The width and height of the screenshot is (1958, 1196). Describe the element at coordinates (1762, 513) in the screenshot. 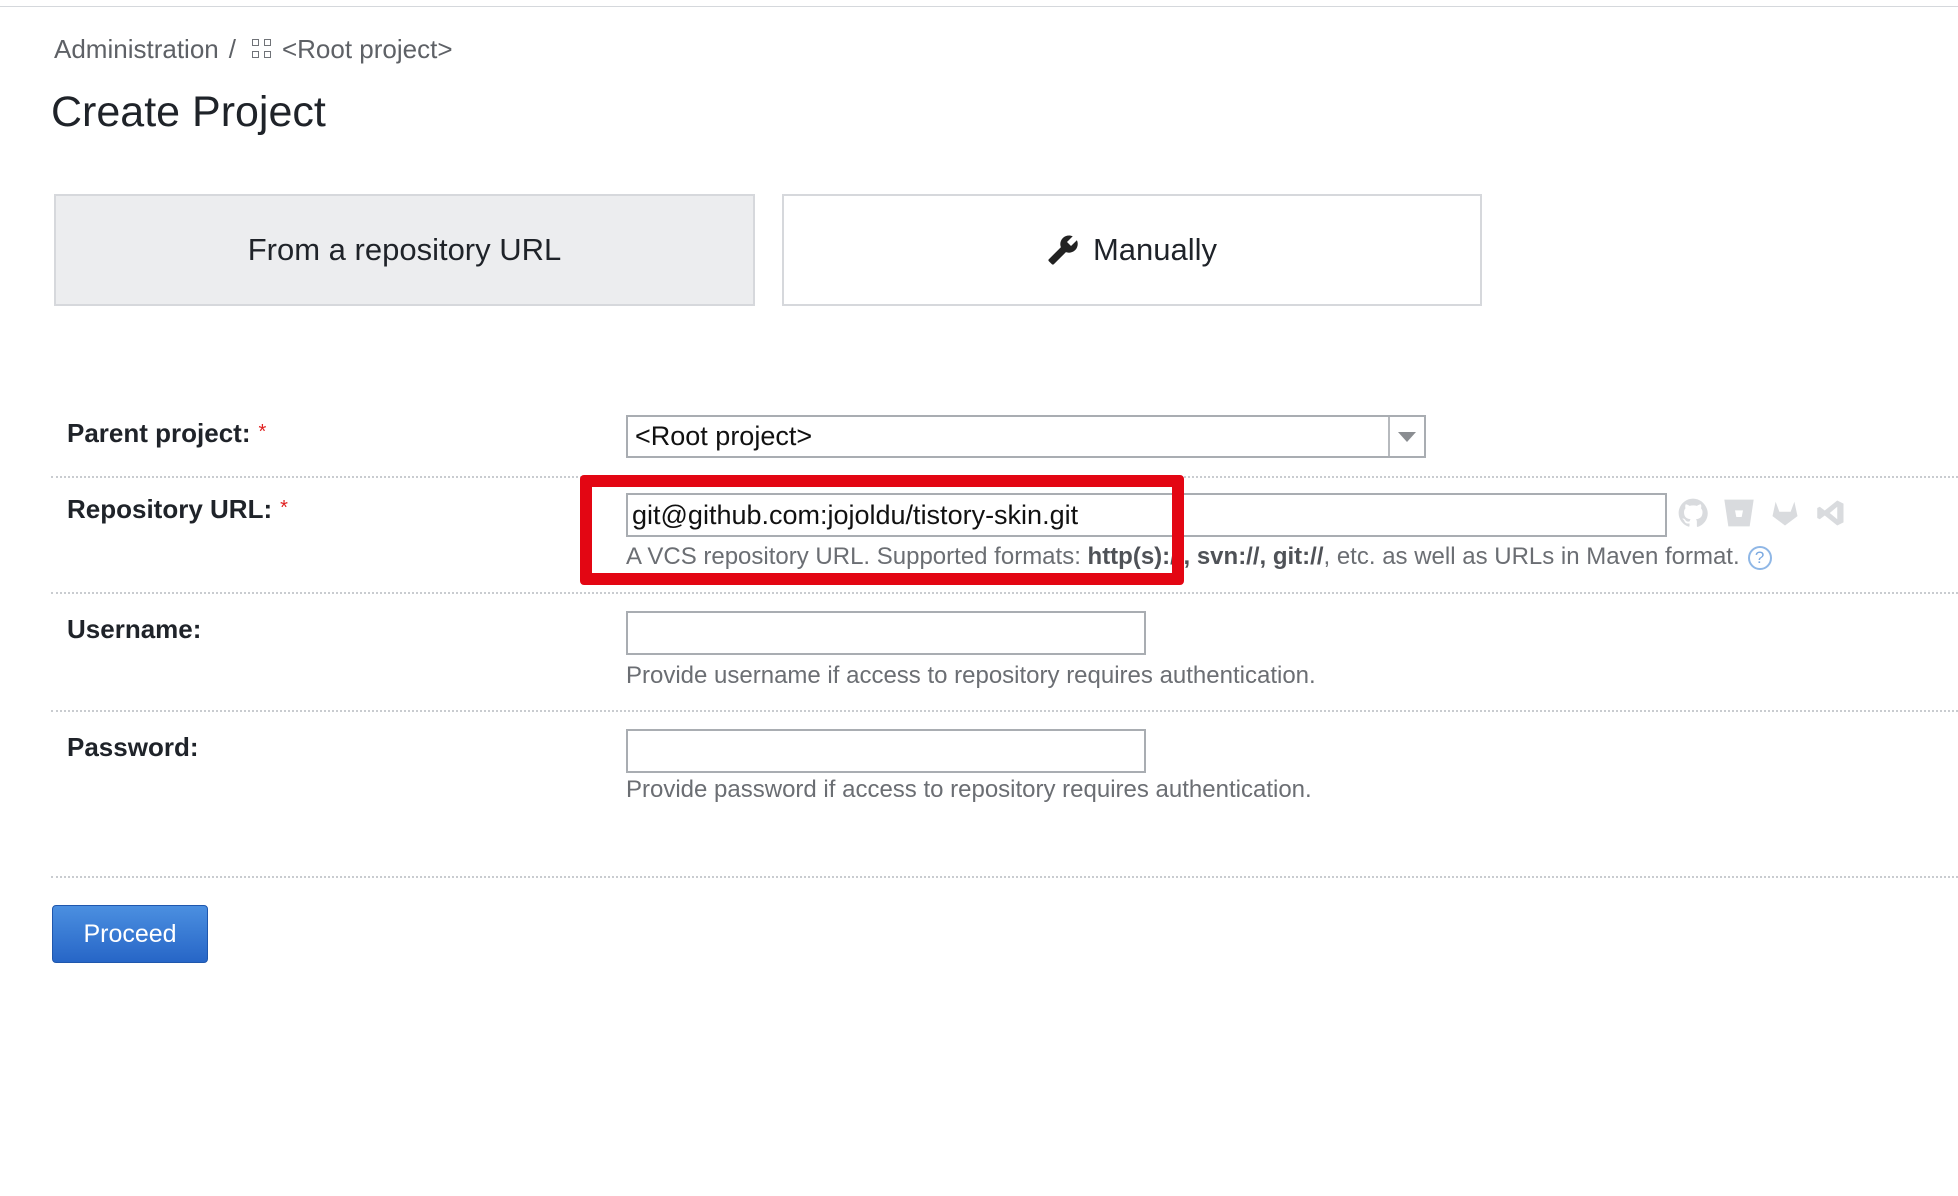

I see `vcs-provider-icons` at that location.